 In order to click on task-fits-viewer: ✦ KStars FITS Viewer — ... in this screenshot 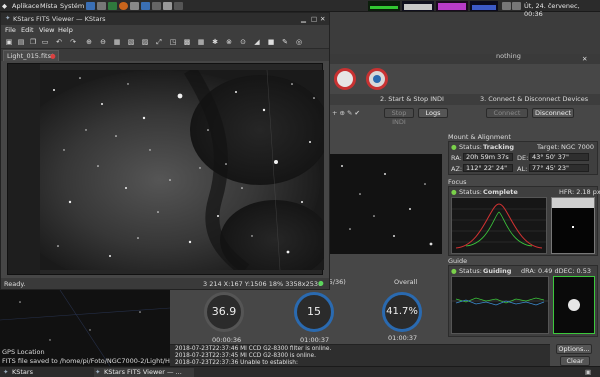, I will do `click(144, 372)`.